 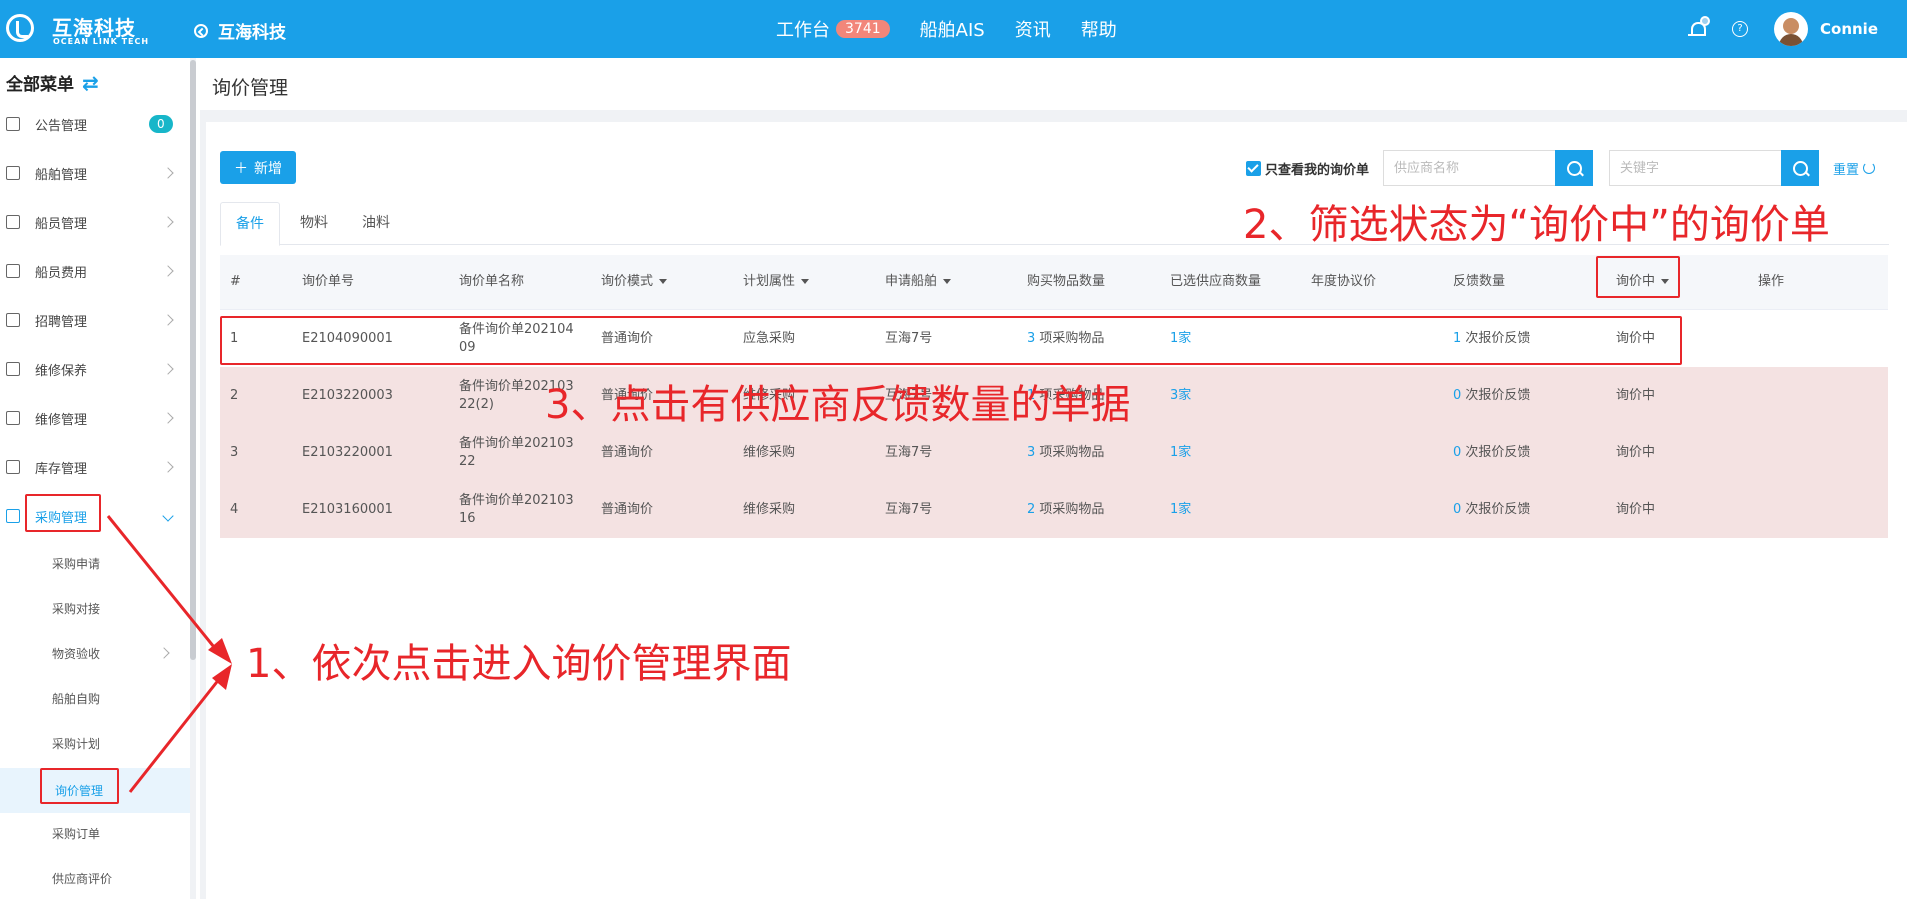 What do you see at coordinates (769, 281) in the screenshot?
I see `column-header-label: 计划属性` at bounding box center [769, 281].